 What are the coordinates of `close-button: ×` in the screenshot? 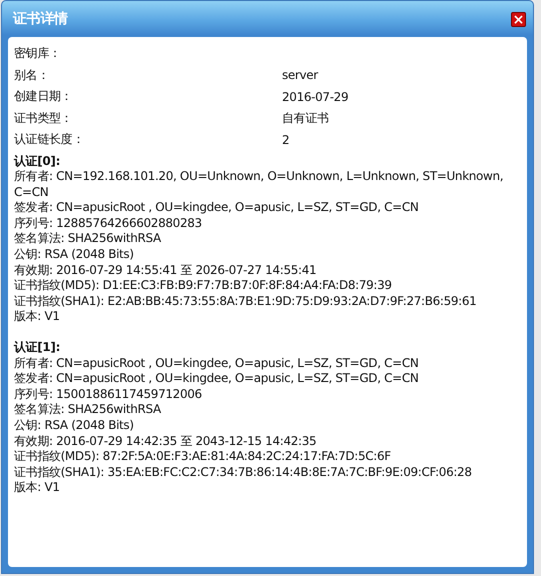 It's located at (518, 19).